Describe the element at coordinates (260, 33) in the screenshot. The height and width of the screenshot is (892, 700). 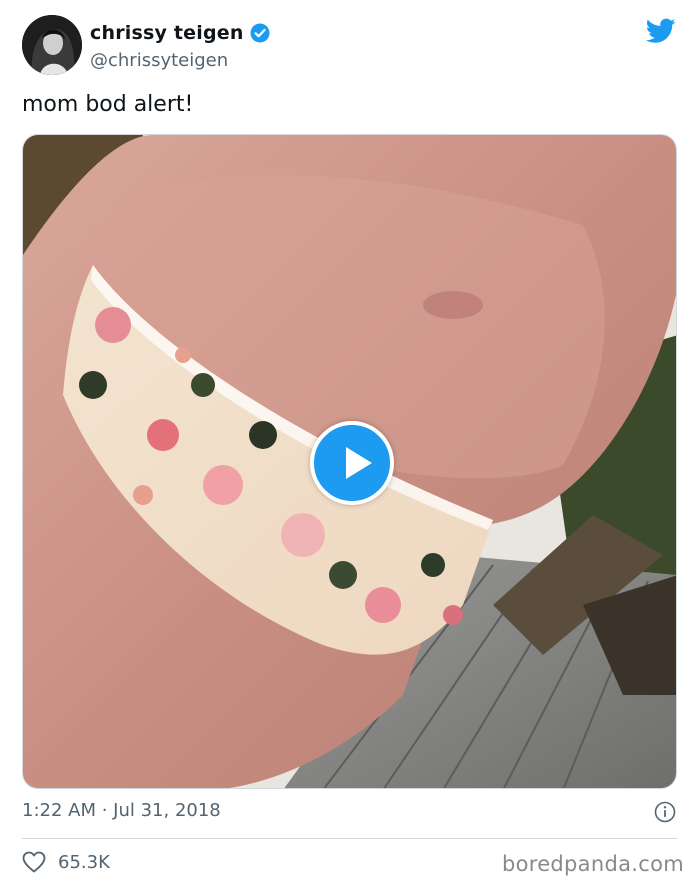
I see `verified-badge-icon` at that location.